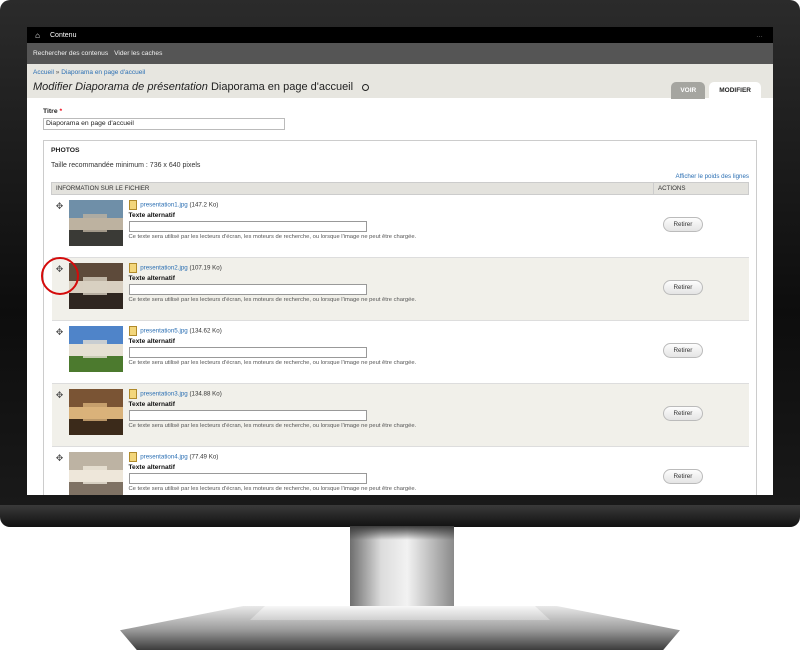 This screenshot has height=658, width=800. Describe the element at coordinates (400, 111) in the screenshot. I see `titre-label: Titre *` at that location.